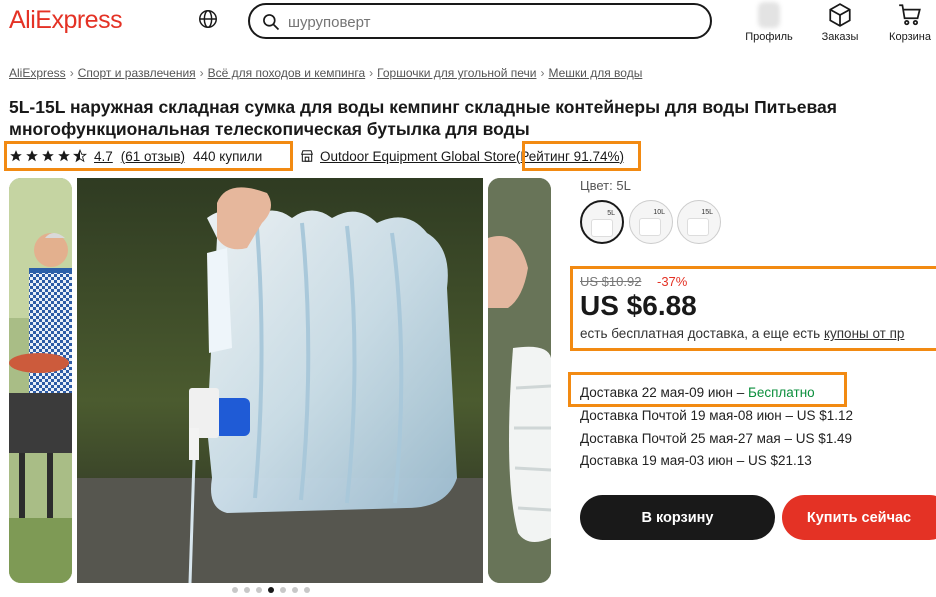 This screenshot has width=936, height=597. What do you see at coordinates (66, 20) in the screenshot?
I see `aliexpress-logo: AliExpress` at bounding box center [66, 20].